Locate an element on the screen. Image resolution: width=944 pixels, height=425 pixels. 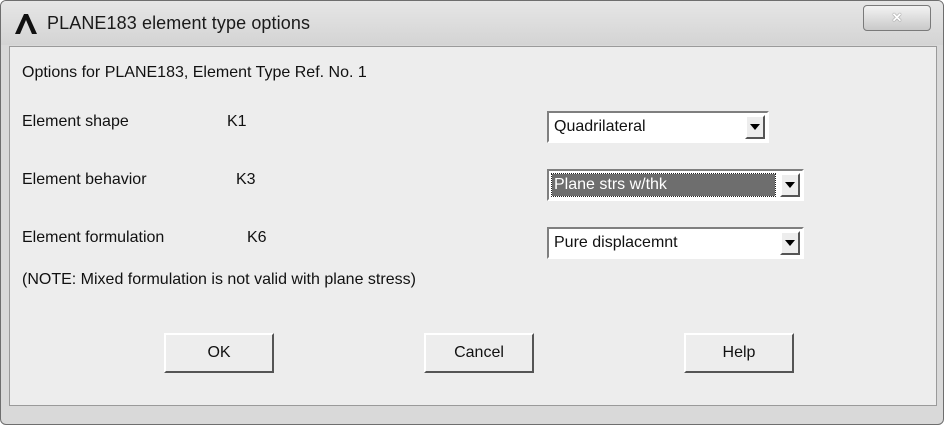
element-behavior-dropdown: Plane strs w/thk is located at coordinates (675, 185).